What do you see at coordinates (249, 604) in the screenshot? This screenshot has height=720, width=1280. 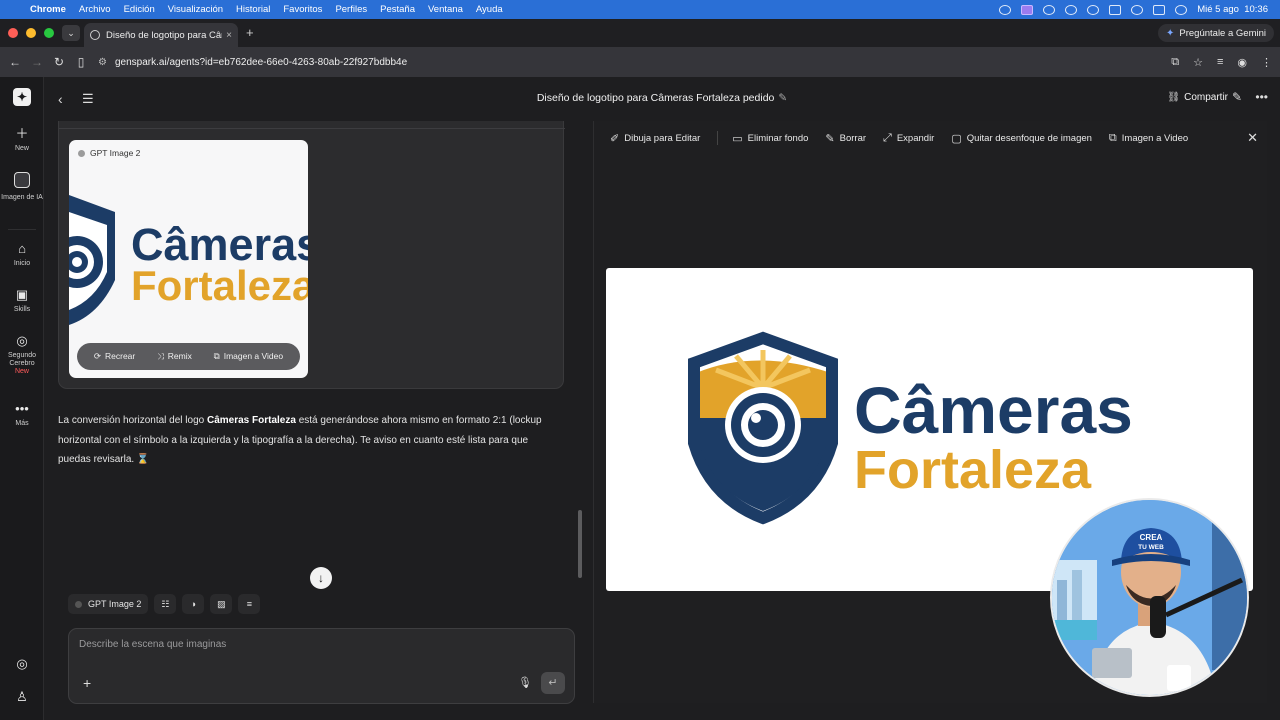 I see `prompt-list-button: ≡` at bounding box center [249, 604].